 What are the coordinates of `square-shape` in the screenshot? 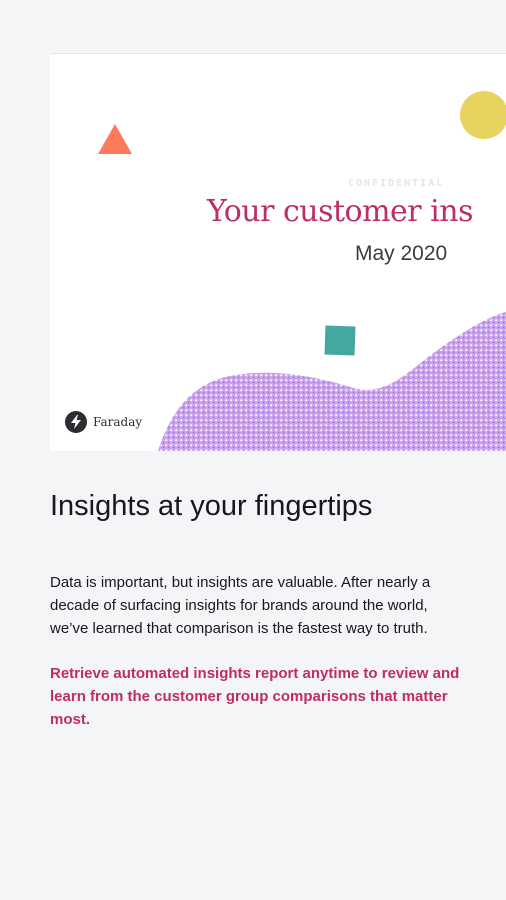 It's located at (340, 340).